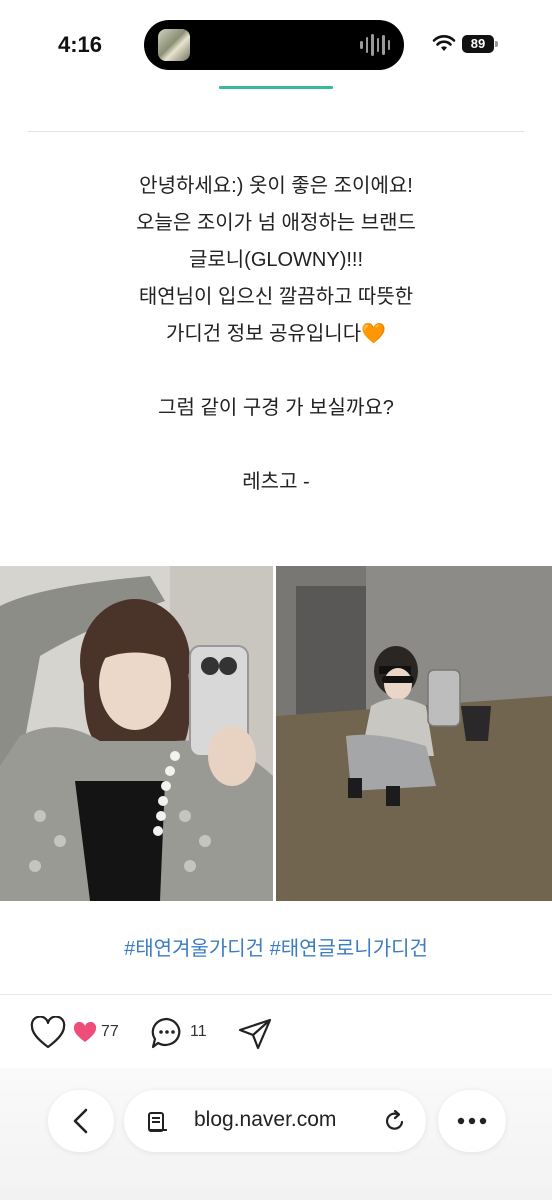 The width and height of the screenshot is (552, 1200). Describe the element at coordinates (478, 44) in the screenshot. I see `battery-indicator: 89` at that location.